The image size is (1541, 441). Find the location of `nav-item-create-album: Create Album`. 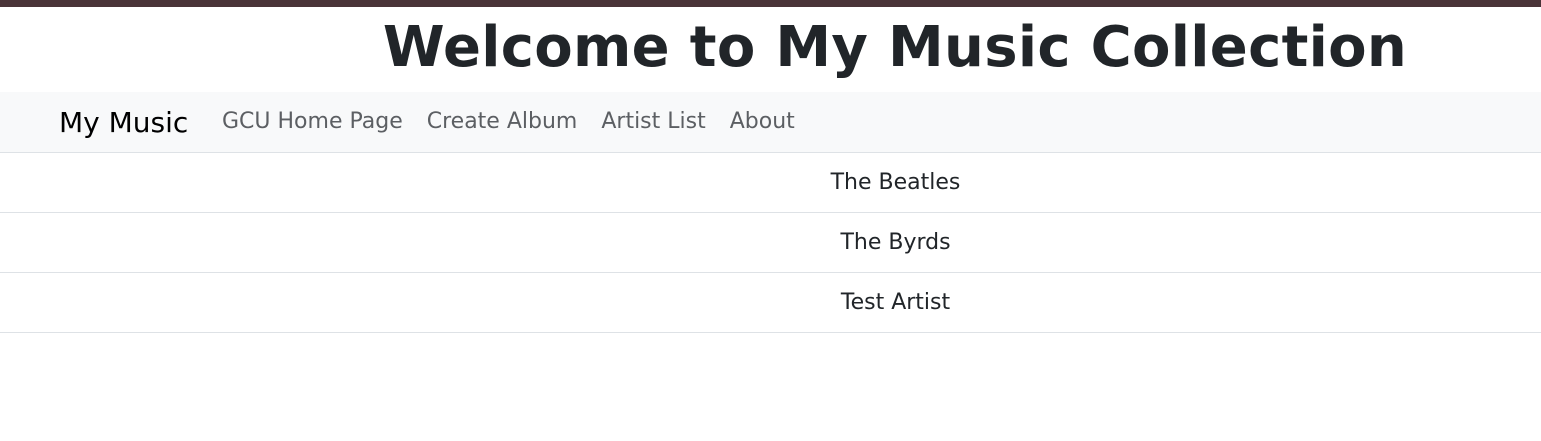

nav-item-create-album: Create Album is located at coordinates (502, 122).